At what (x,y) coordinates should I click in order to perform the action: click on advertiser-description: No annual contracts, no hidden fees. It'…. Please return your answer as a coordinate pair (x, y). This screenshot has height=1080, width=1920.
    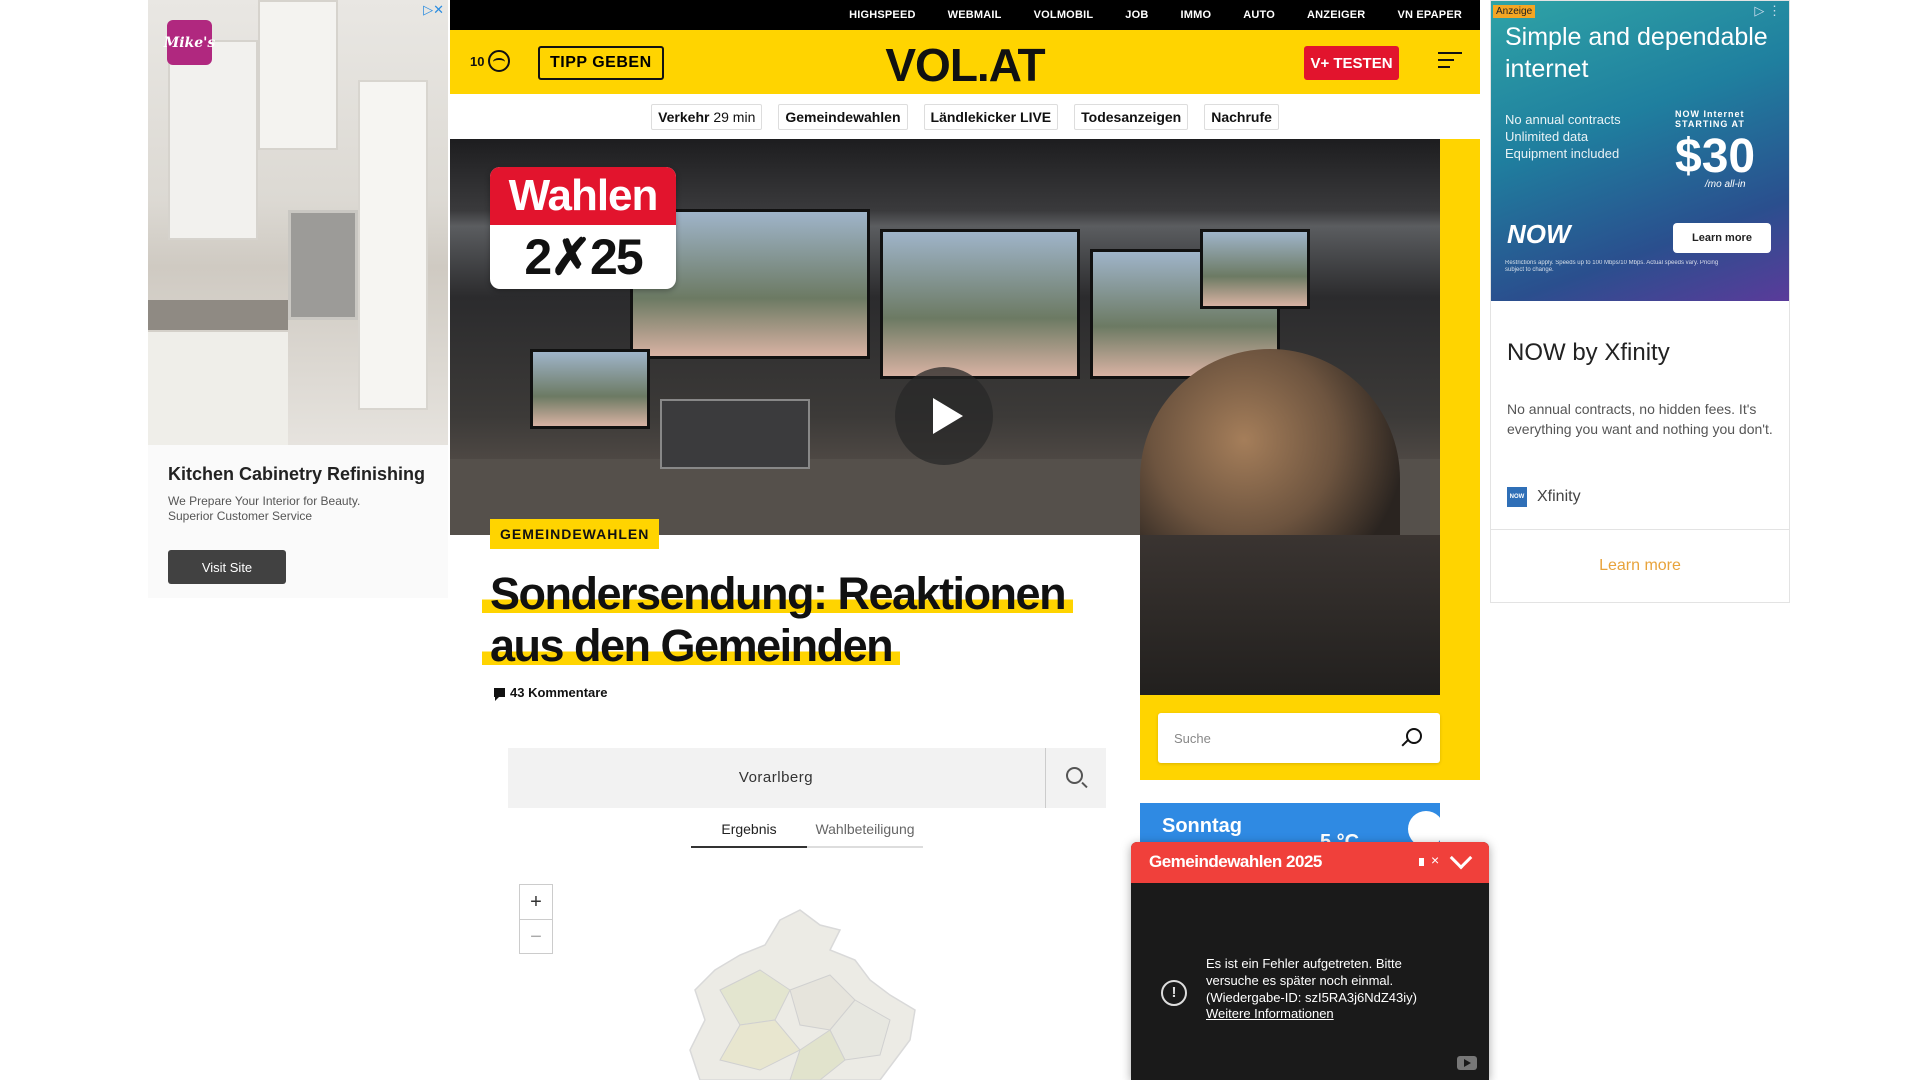
    Looking at the image, I should click on (1640, 419).